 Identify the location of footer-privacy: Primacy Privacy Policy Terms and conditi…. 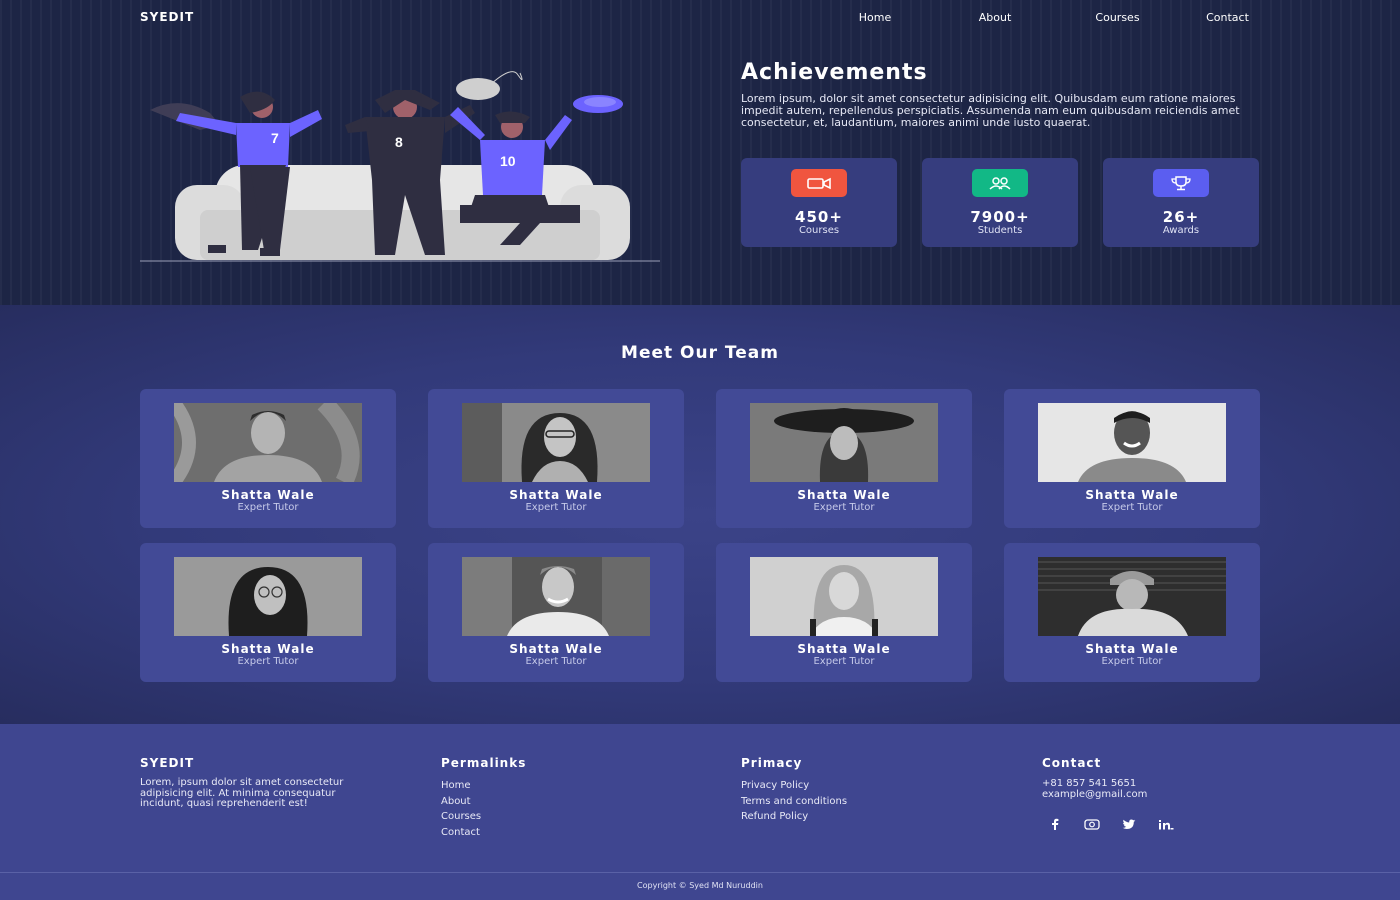
(856, 790).